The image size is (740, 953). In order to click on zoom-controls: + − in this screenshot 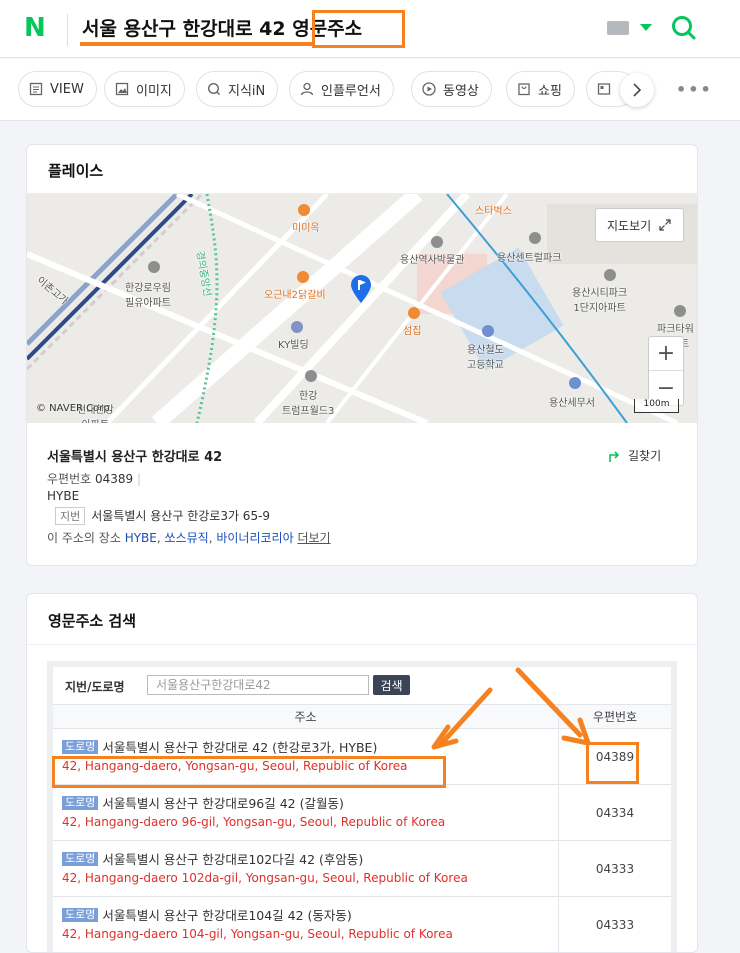, I will do `click(666, 371)`.